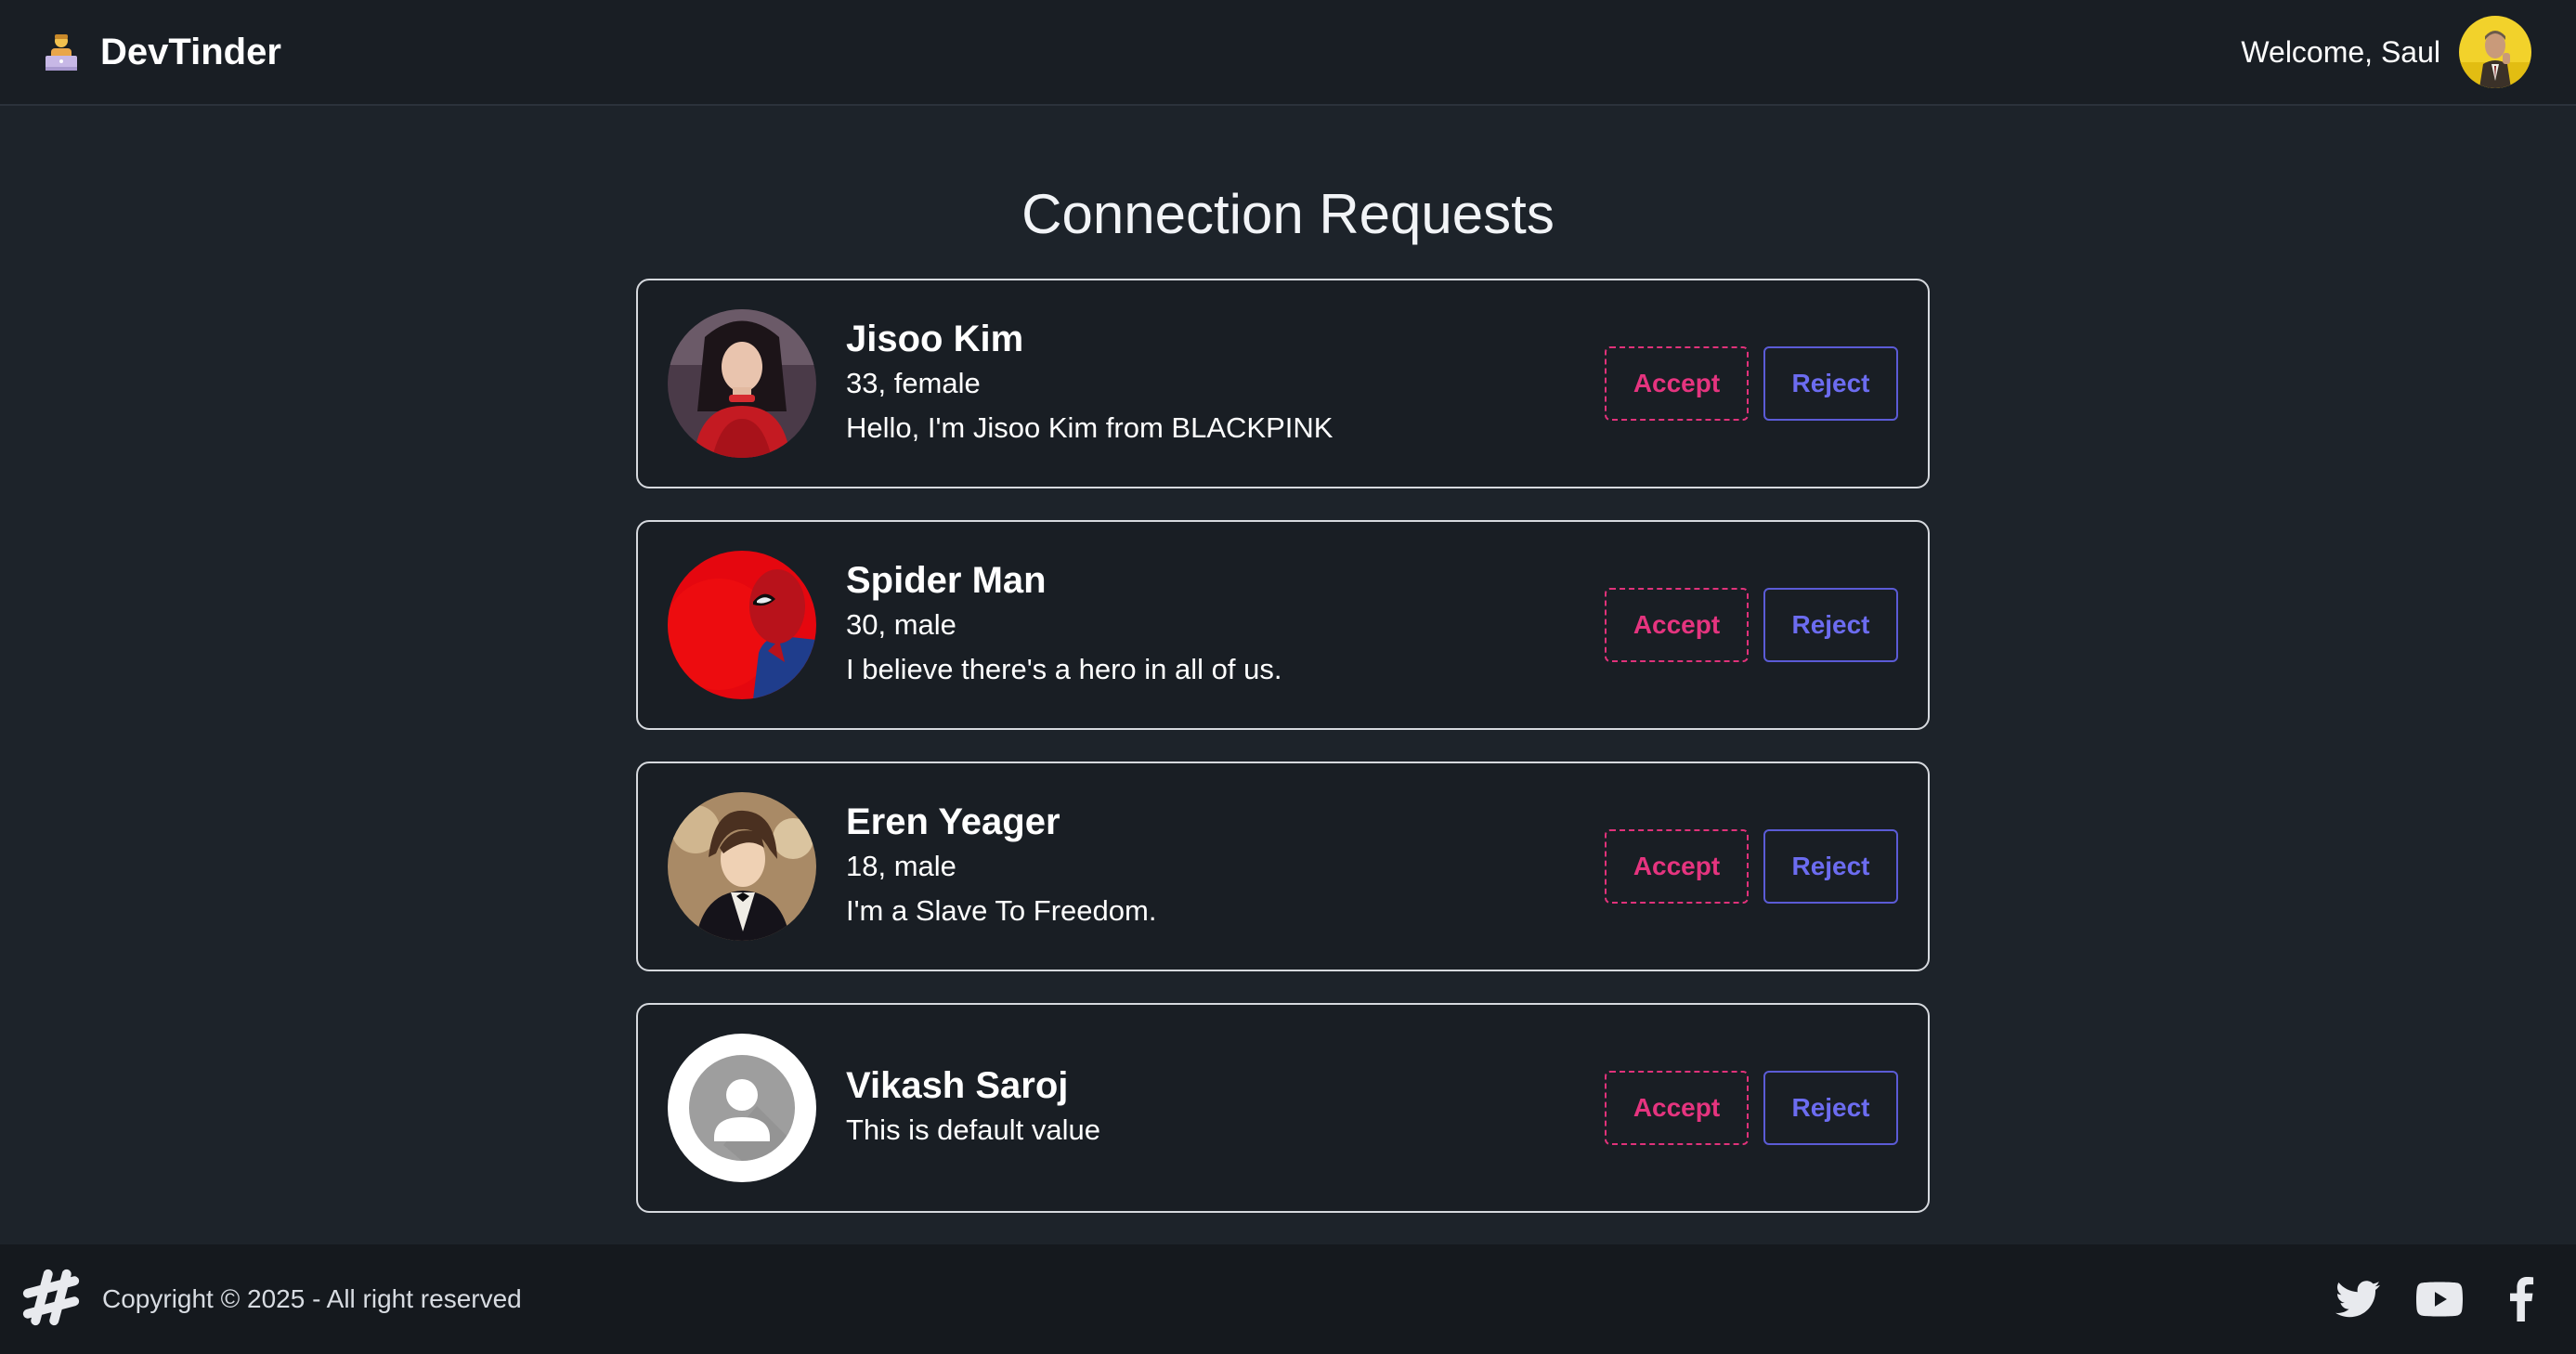 The image size is (2576, 1354). I want to click on request-details: 18, male, so click(901, 866).